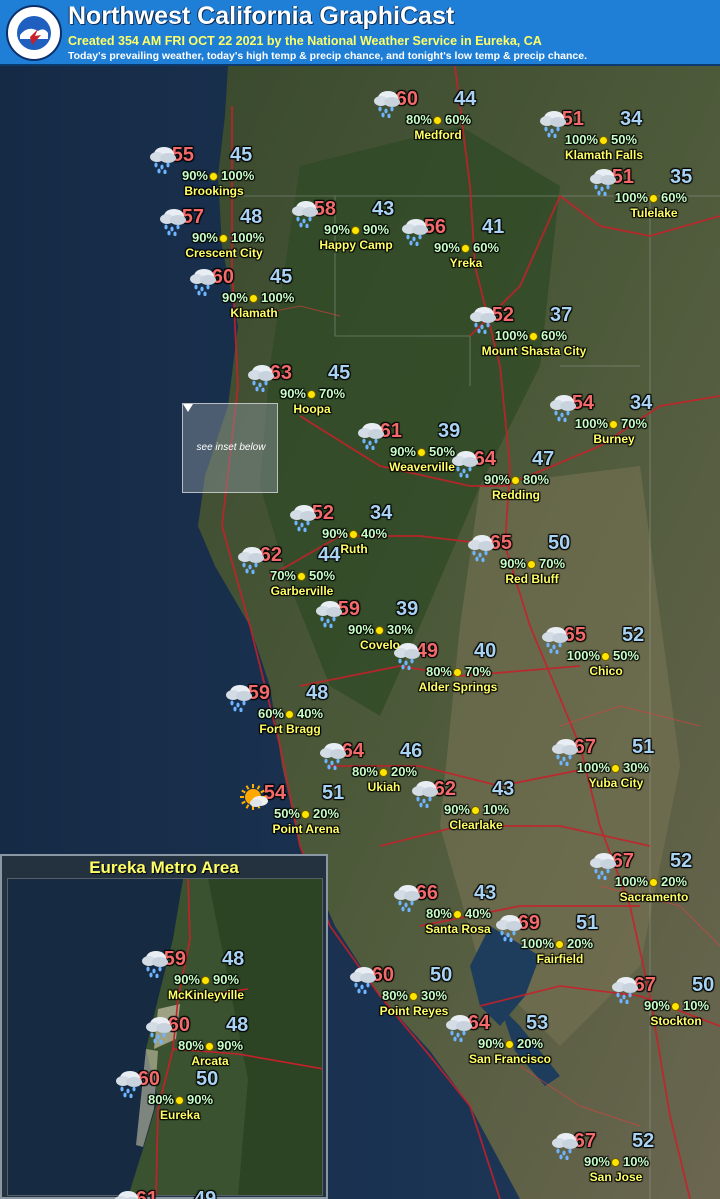  I want to click on day-precip-chance: 50%, so click(286, 813).